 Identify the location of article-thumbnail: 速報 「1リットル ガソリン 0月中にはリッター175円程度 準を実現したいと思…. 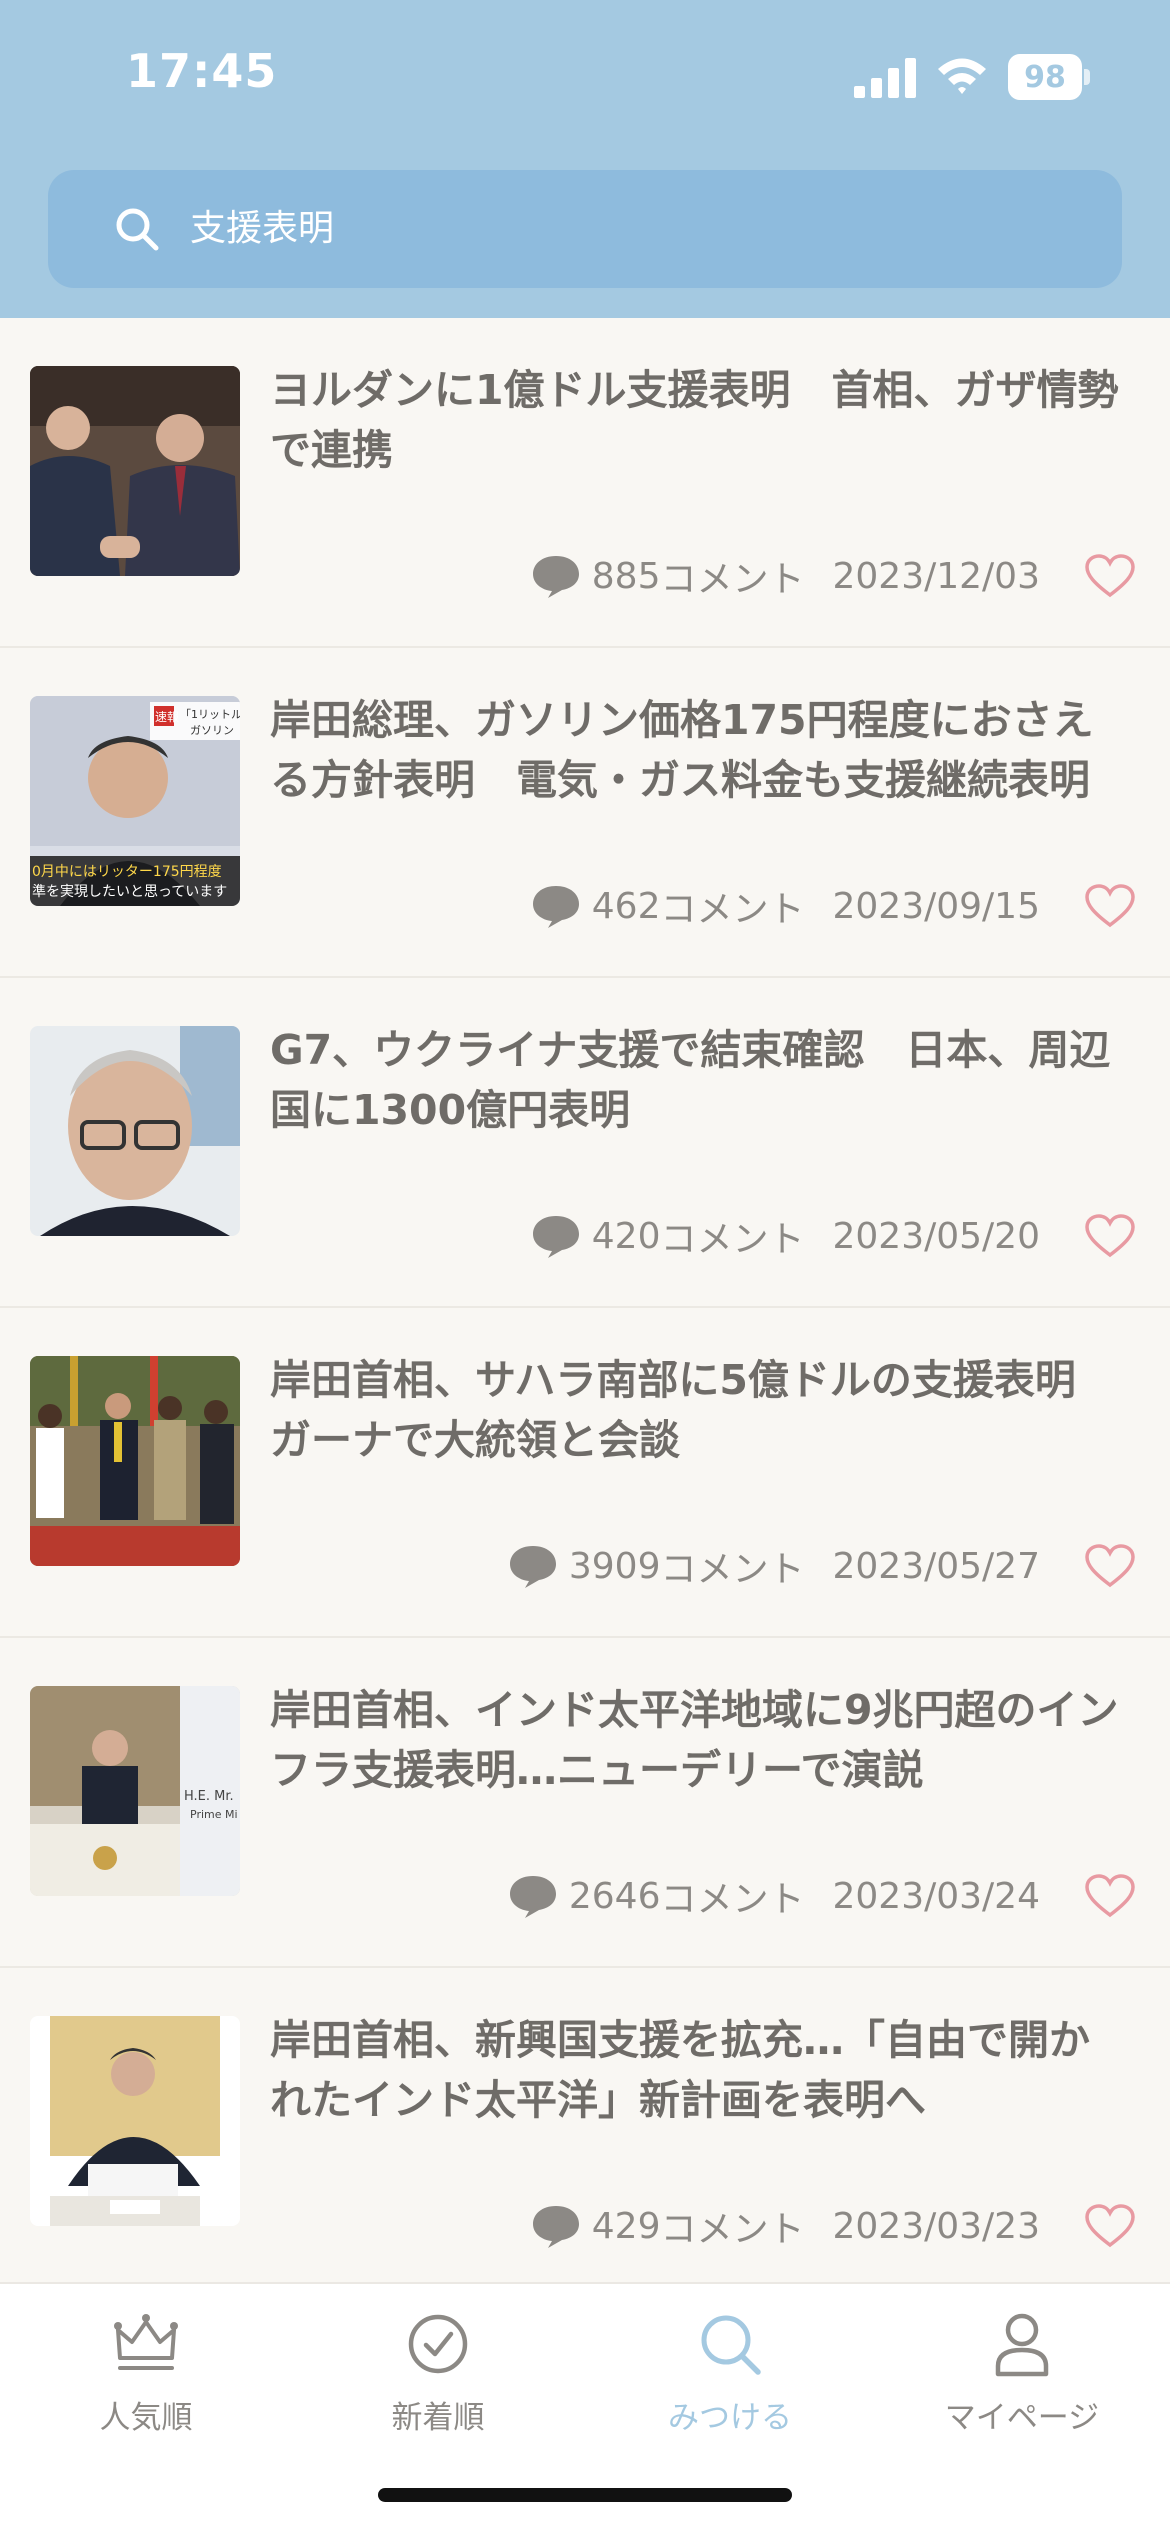
(135, 801).